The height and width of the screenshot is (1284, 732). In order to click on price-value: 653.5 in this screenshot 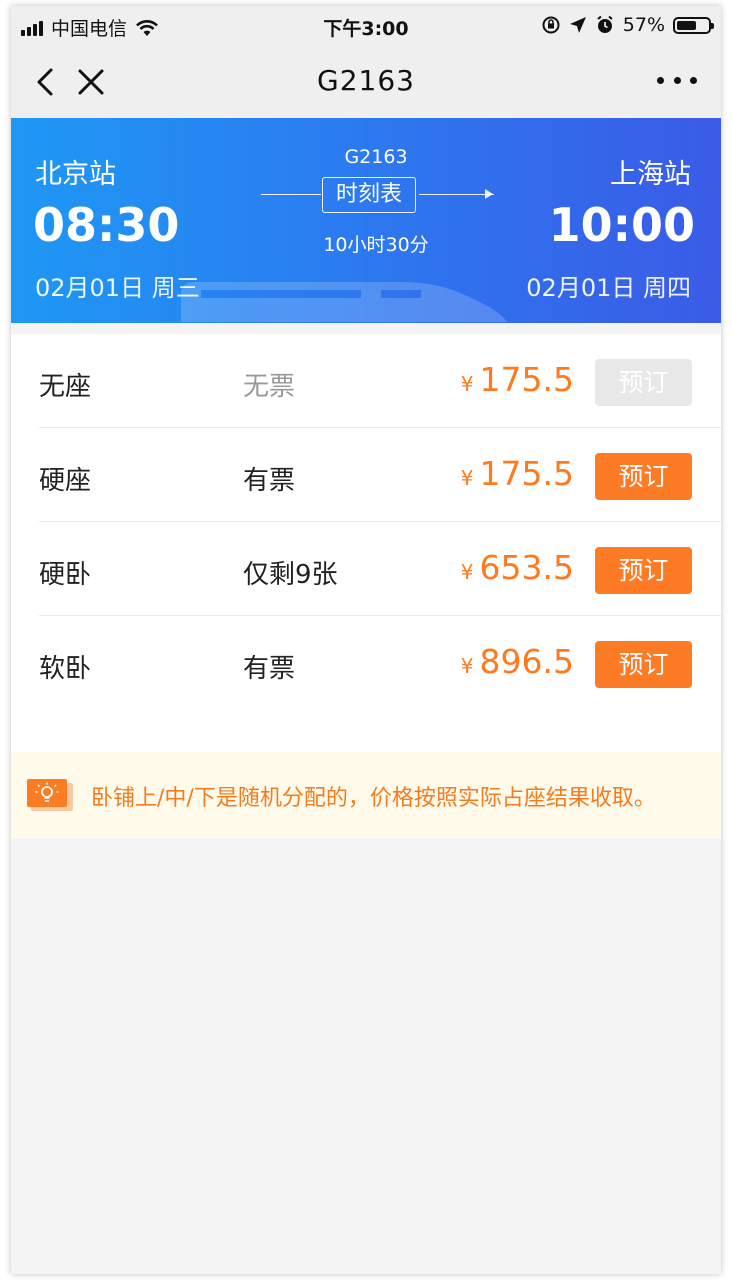, I will do `click(526, 567)`.